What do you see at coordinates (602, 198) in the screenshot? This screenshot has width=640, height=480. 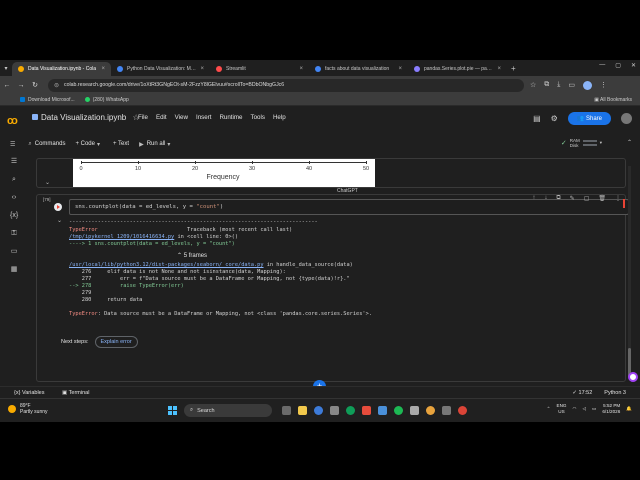 I see `delete-icon: 🗑` at bounding box center [602, 198].